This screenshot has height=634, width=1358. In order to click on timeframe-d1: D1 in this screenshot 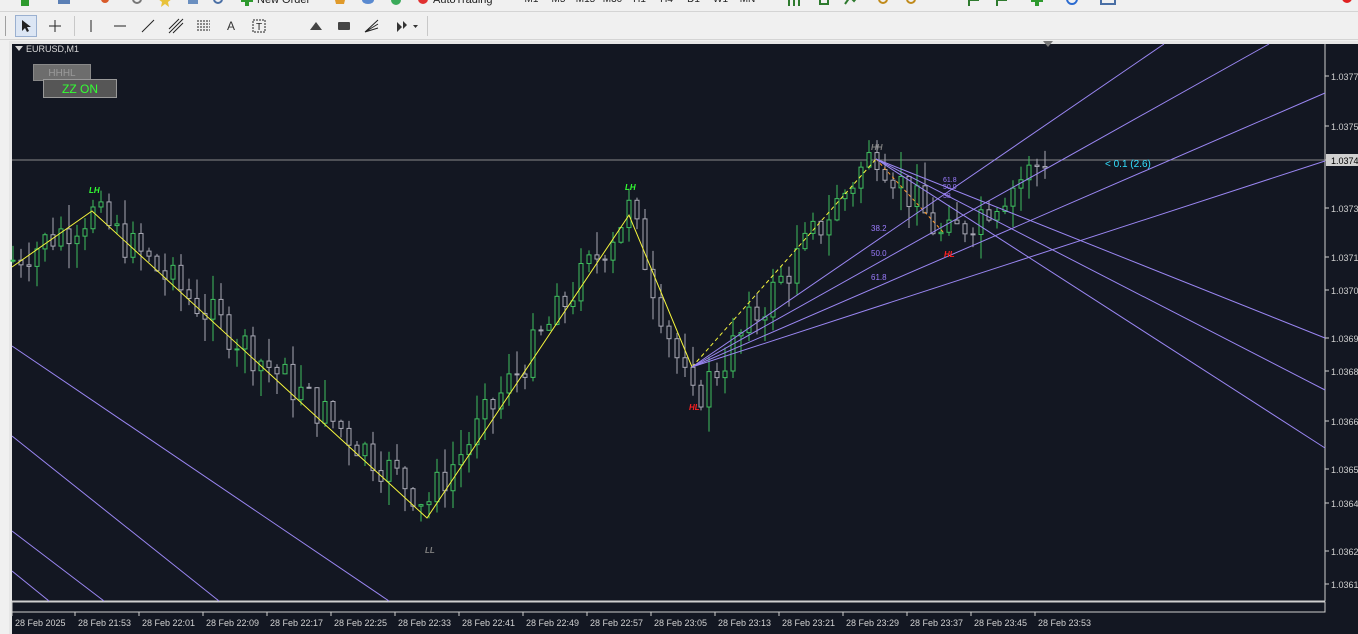, I will do `click(693, 2)`.